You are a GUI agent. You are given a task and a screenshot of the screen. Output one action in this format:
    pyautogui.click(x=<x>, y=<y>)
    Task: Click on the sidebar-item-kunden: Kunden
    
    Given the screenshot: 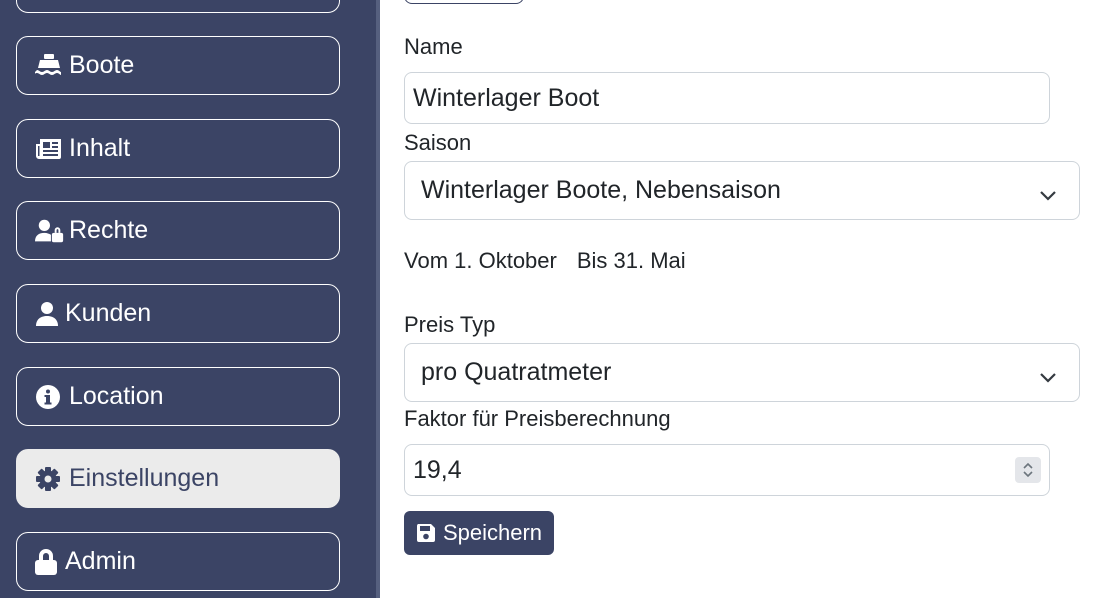 What is the action you would take?
    pyautogui.click(x=178, y=313)
    